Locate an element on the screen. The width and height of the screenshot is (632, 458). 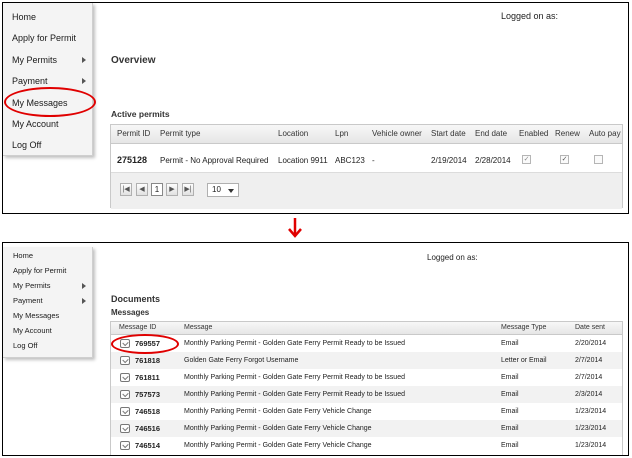
column-header-enabled: Enabled is located at coordinates (533, 133).